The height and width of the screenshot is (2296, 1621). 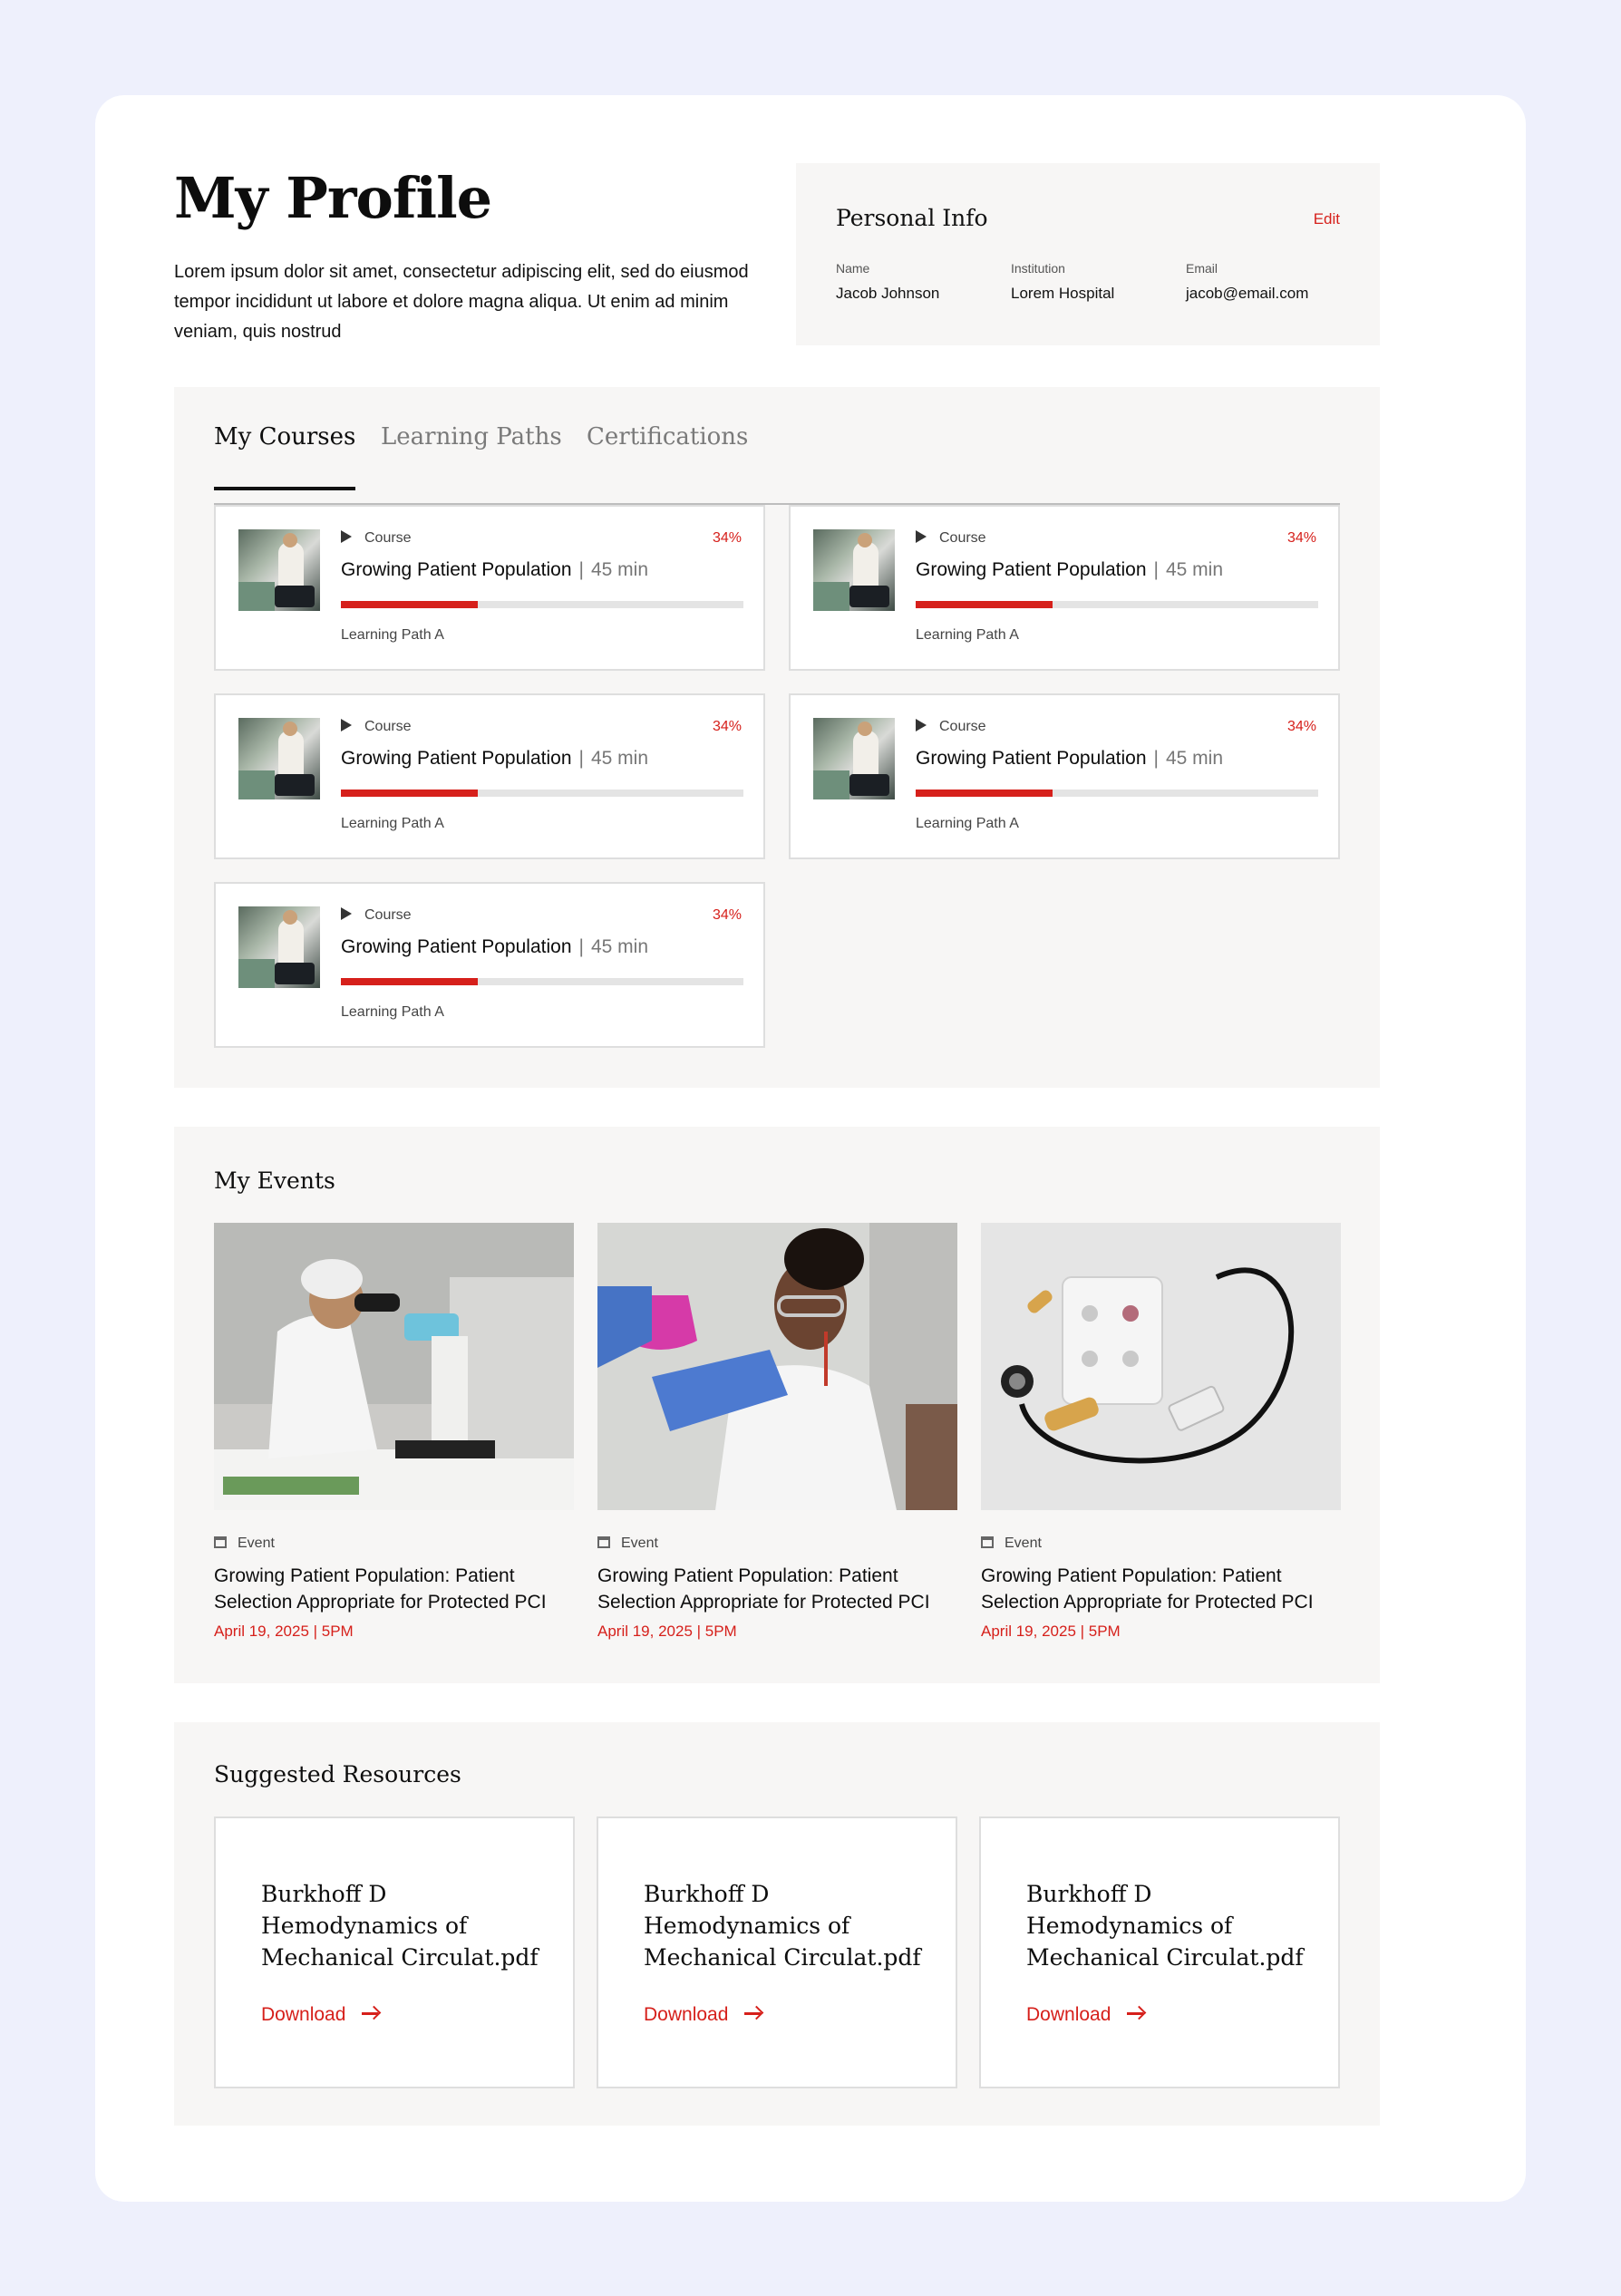 What do you see at coordinates (777, 1366) in the screenshot?
I see `event-image-lab-scientist` at bounding box center [777, 1366].